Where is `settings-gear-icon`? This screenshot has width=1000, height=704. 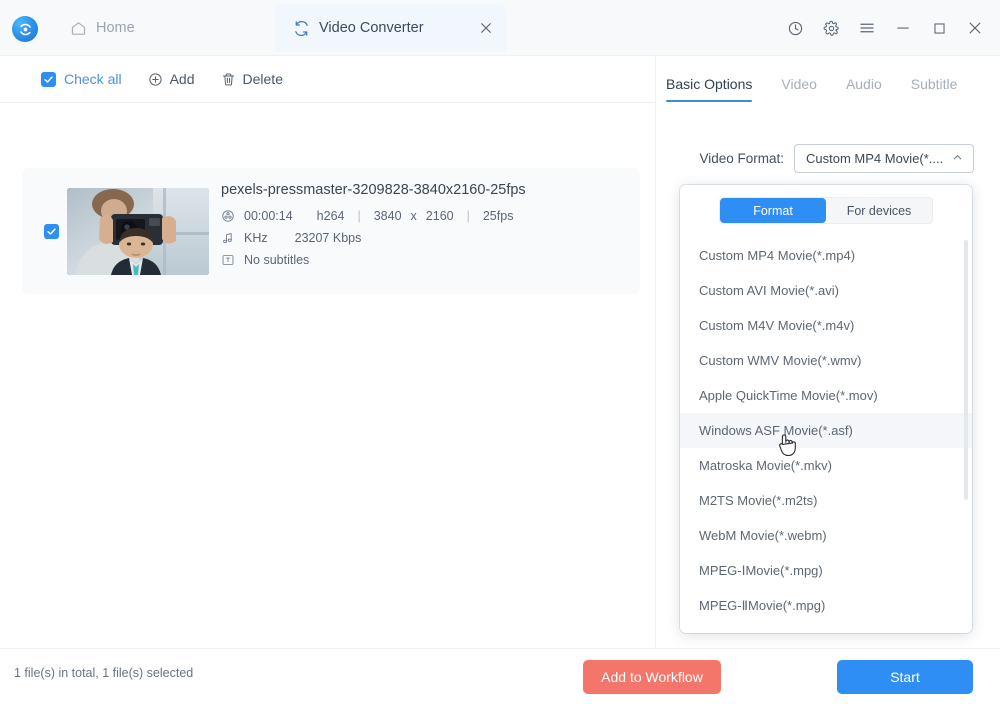
settings-gear-icon is located at coordinates (831, 28).